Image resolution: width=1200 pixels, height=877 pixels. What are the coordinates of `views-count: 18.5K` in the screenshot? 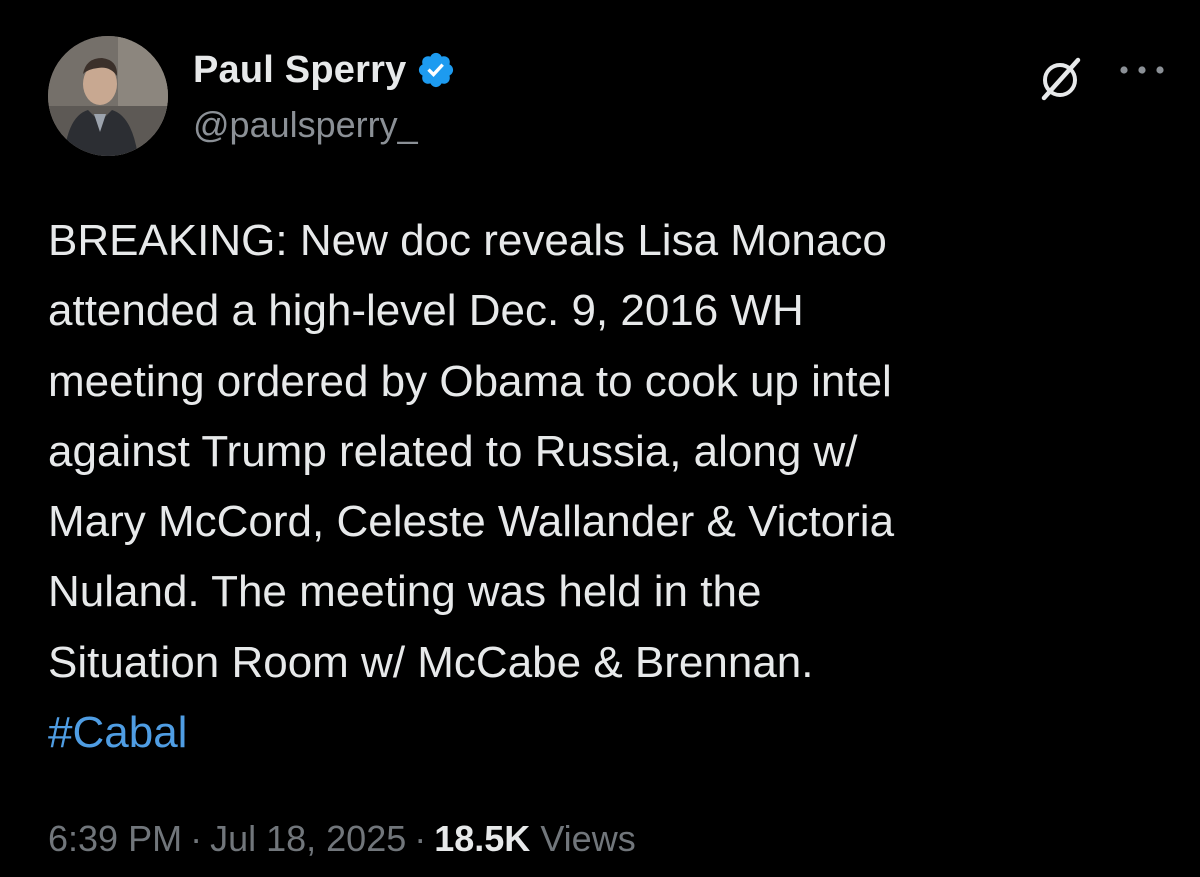 It's located at (482, 839).